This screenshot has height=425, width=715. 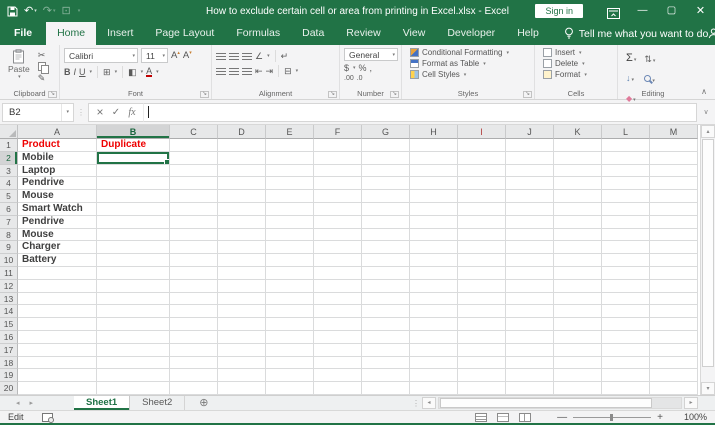 What do you see at coordinates (471, 74) in the screenshot?
I see `cell-styles-button: Cell Styles ▾` at bounding box center [471, 74].